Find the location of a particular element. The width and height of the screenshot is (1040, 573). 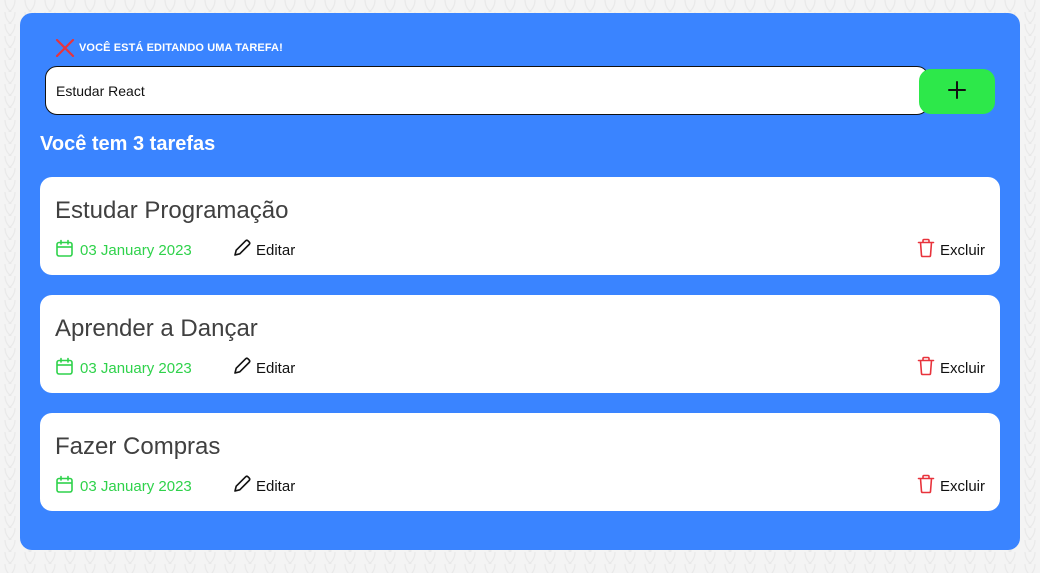

task-title: Estudar Programação is located at coordinates (172, 210).